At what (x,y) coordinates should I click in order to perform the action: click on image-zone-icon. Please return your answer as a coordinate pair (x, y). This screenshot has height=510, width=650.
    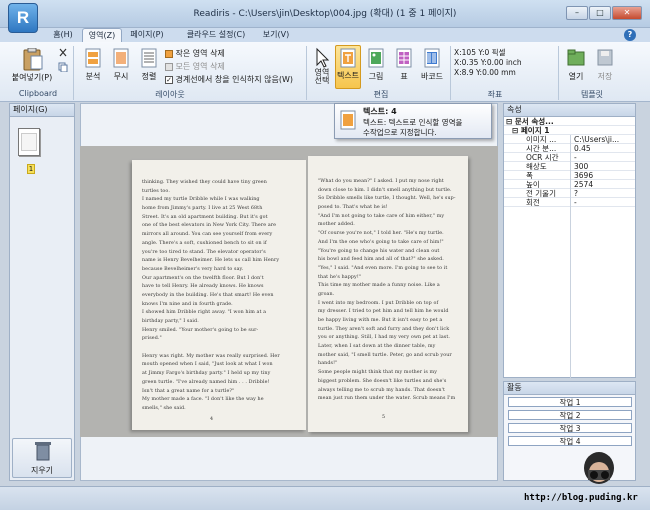
    Looking at the image, I should click on (376, 58).